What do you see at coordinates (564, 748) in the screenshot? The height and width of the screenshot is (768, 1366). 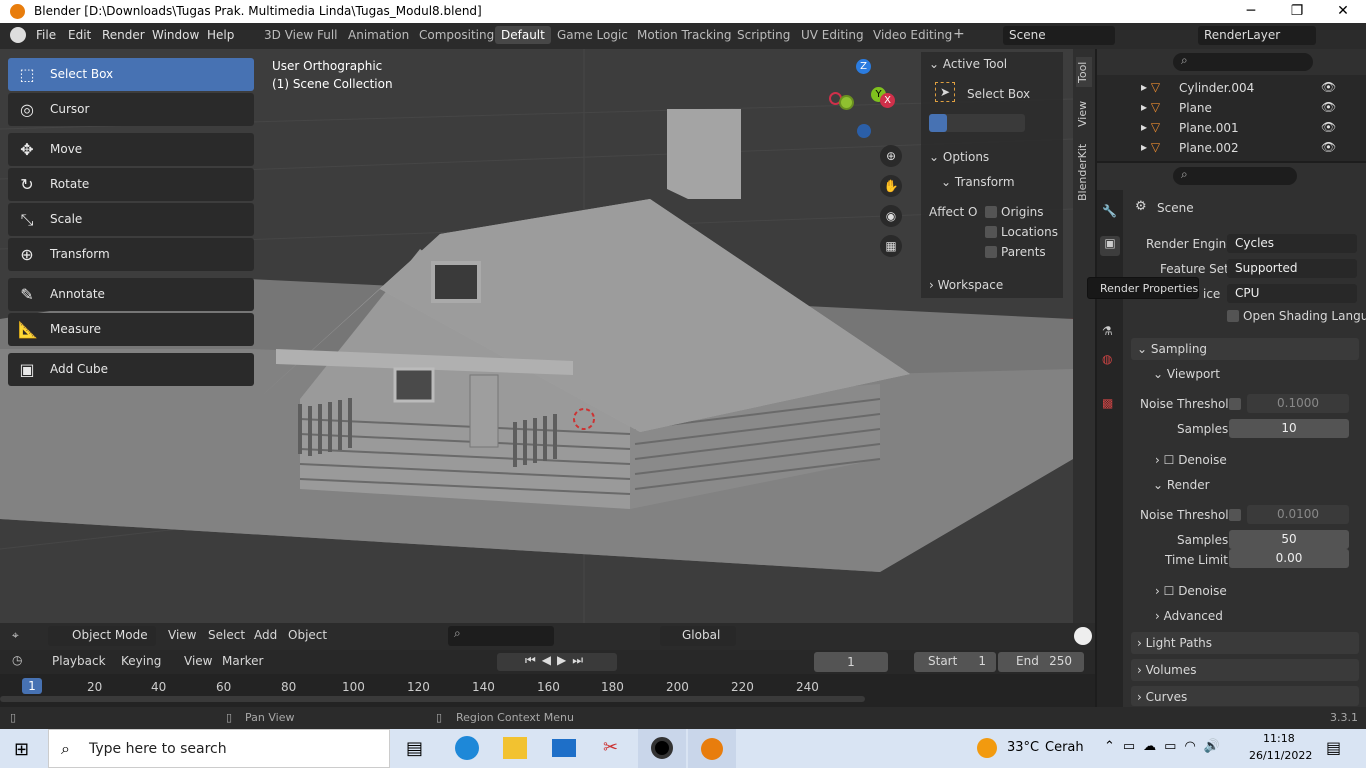 I see `mail-icon` at bounding box center [564, 748].